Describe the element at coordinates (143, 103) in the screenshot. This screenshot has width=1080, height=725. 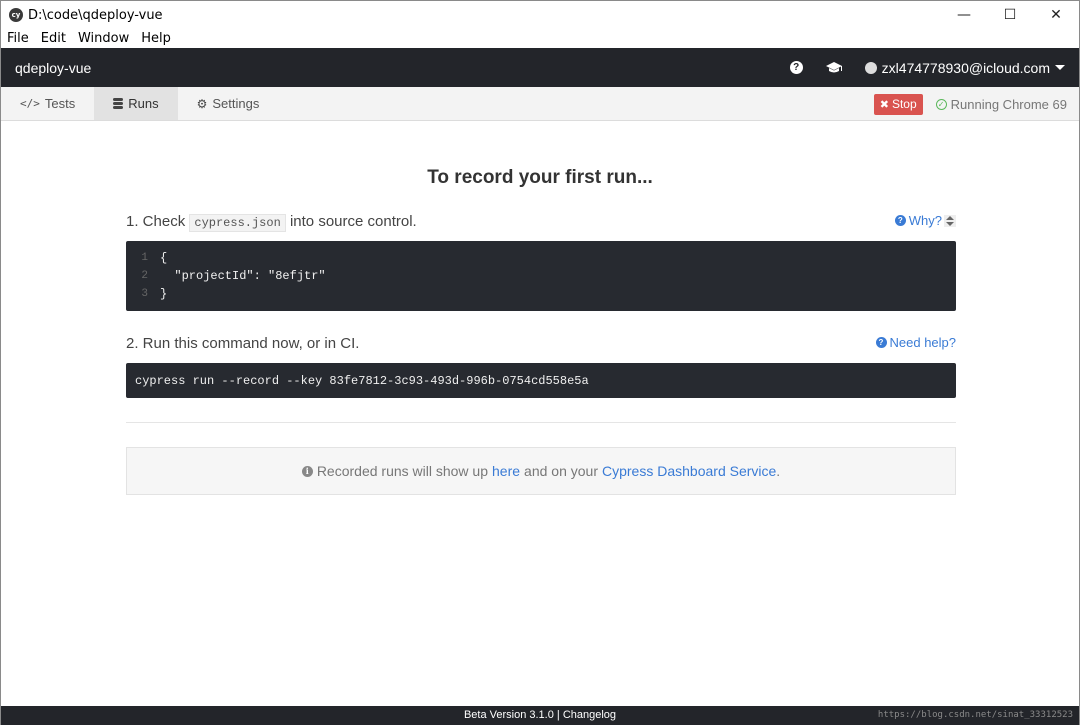
I see `tab-runs-label: Runs` at that location.